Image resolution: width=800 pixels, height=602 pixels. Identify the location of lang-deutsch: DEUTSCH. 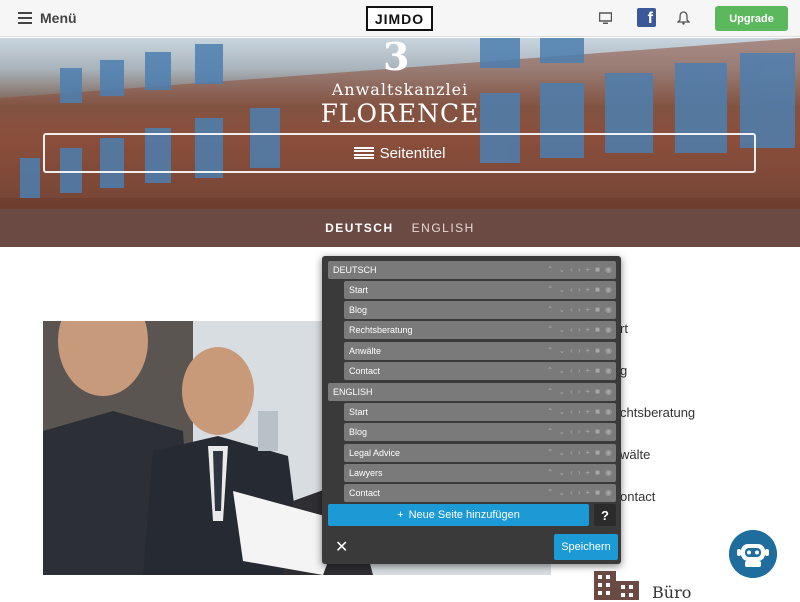
(359, 228).